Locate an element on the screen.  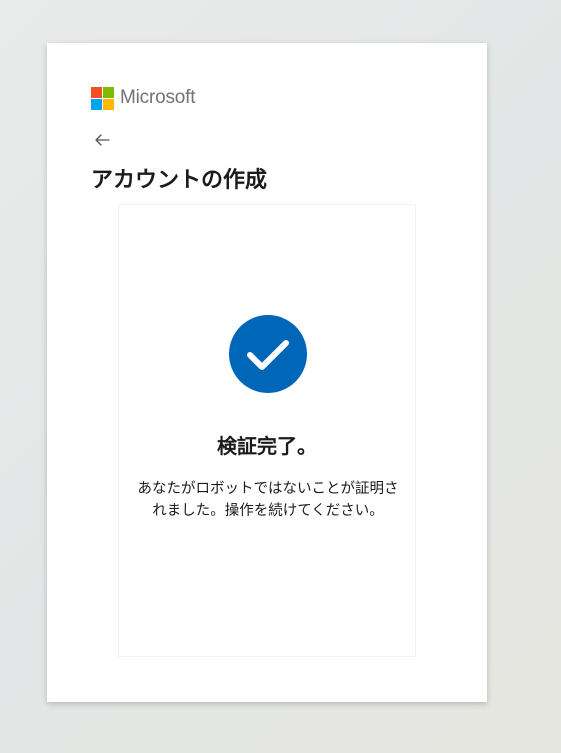
logo-blue-square is located at coordinates (96, 104).